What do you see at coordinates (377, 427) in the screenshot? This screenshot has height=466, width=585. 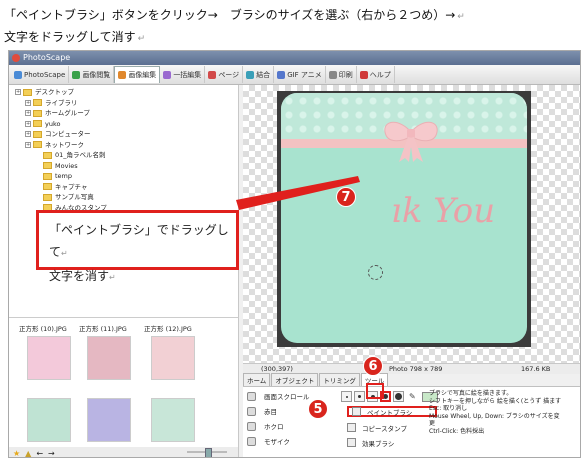 I see `clone-stamp-button: コピースタンプ` at bounding box center [377, 427].